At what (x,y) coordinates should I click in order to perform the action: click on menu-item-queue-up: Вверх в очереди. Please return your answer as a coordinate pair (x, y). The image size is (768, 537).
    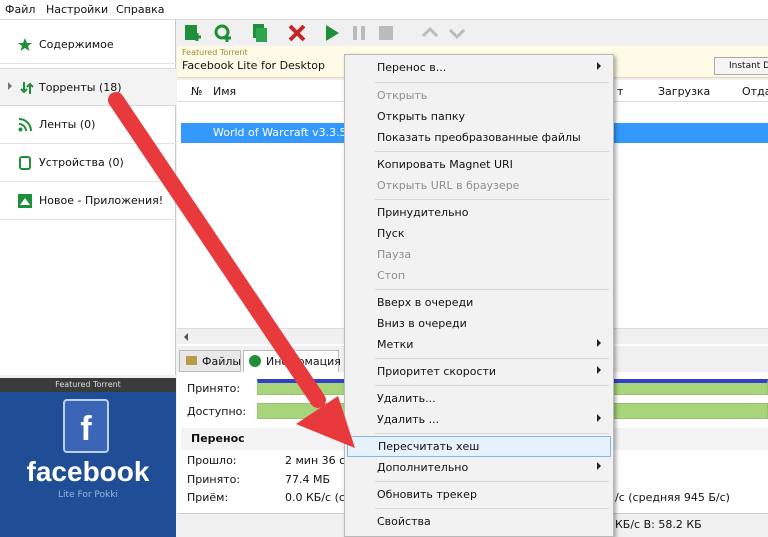
    Looking at the image, I should click on (479, 303).